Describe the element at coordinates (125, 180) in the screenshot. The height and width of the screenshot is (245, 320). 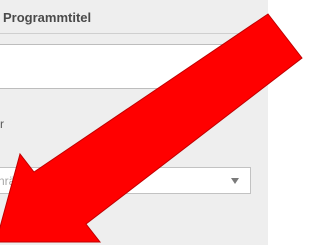
I see `dropdown-select: nrä` at that location.